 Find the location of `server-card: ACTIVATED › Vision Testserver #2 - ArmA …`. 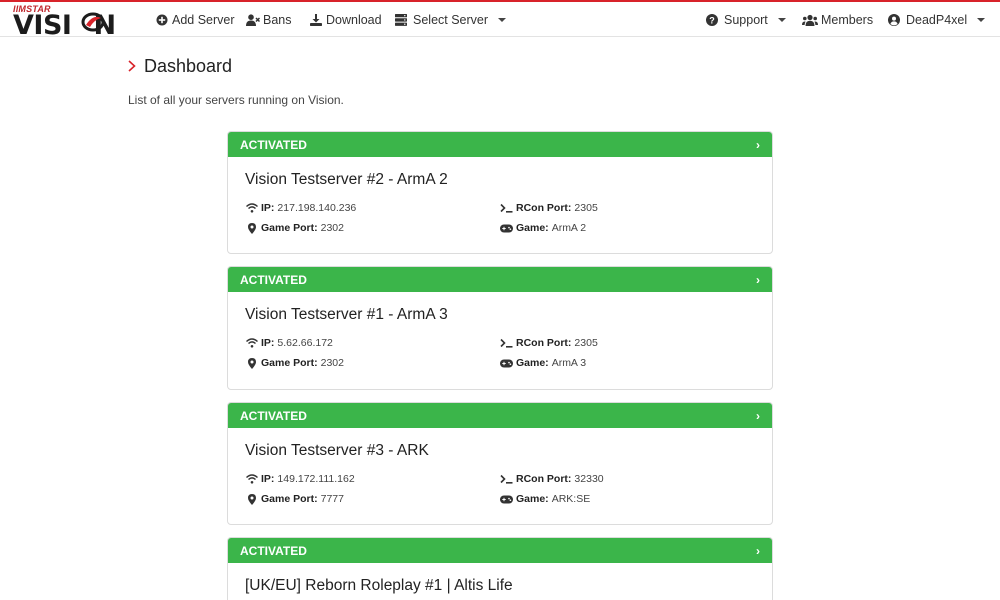

server-card: ACTIVATED › Vision Testserver #2 - ArmA … is located at coordinates (500, 192).